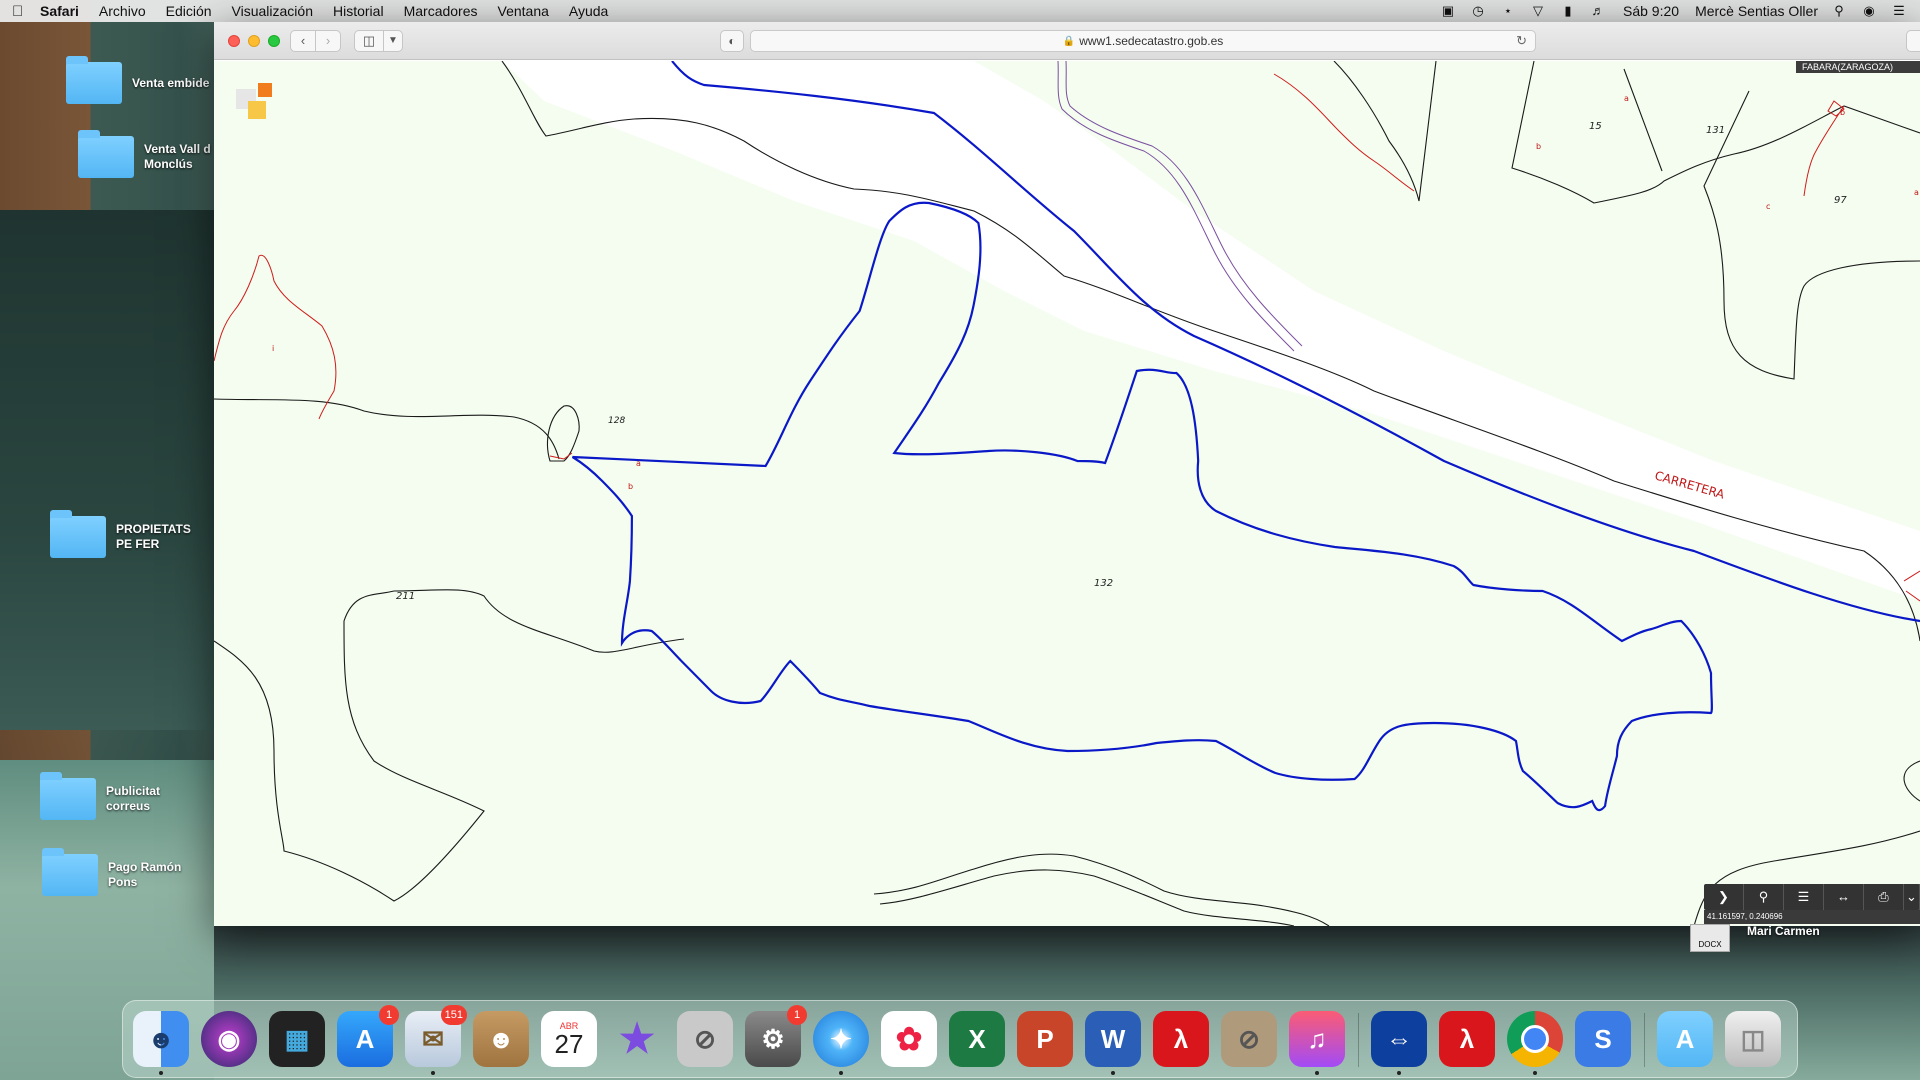 This screenshot has height=1080, width=1920. Describe the element at coordinates (254, 101) in the screenshot. I see `catastro-logo` at that location.